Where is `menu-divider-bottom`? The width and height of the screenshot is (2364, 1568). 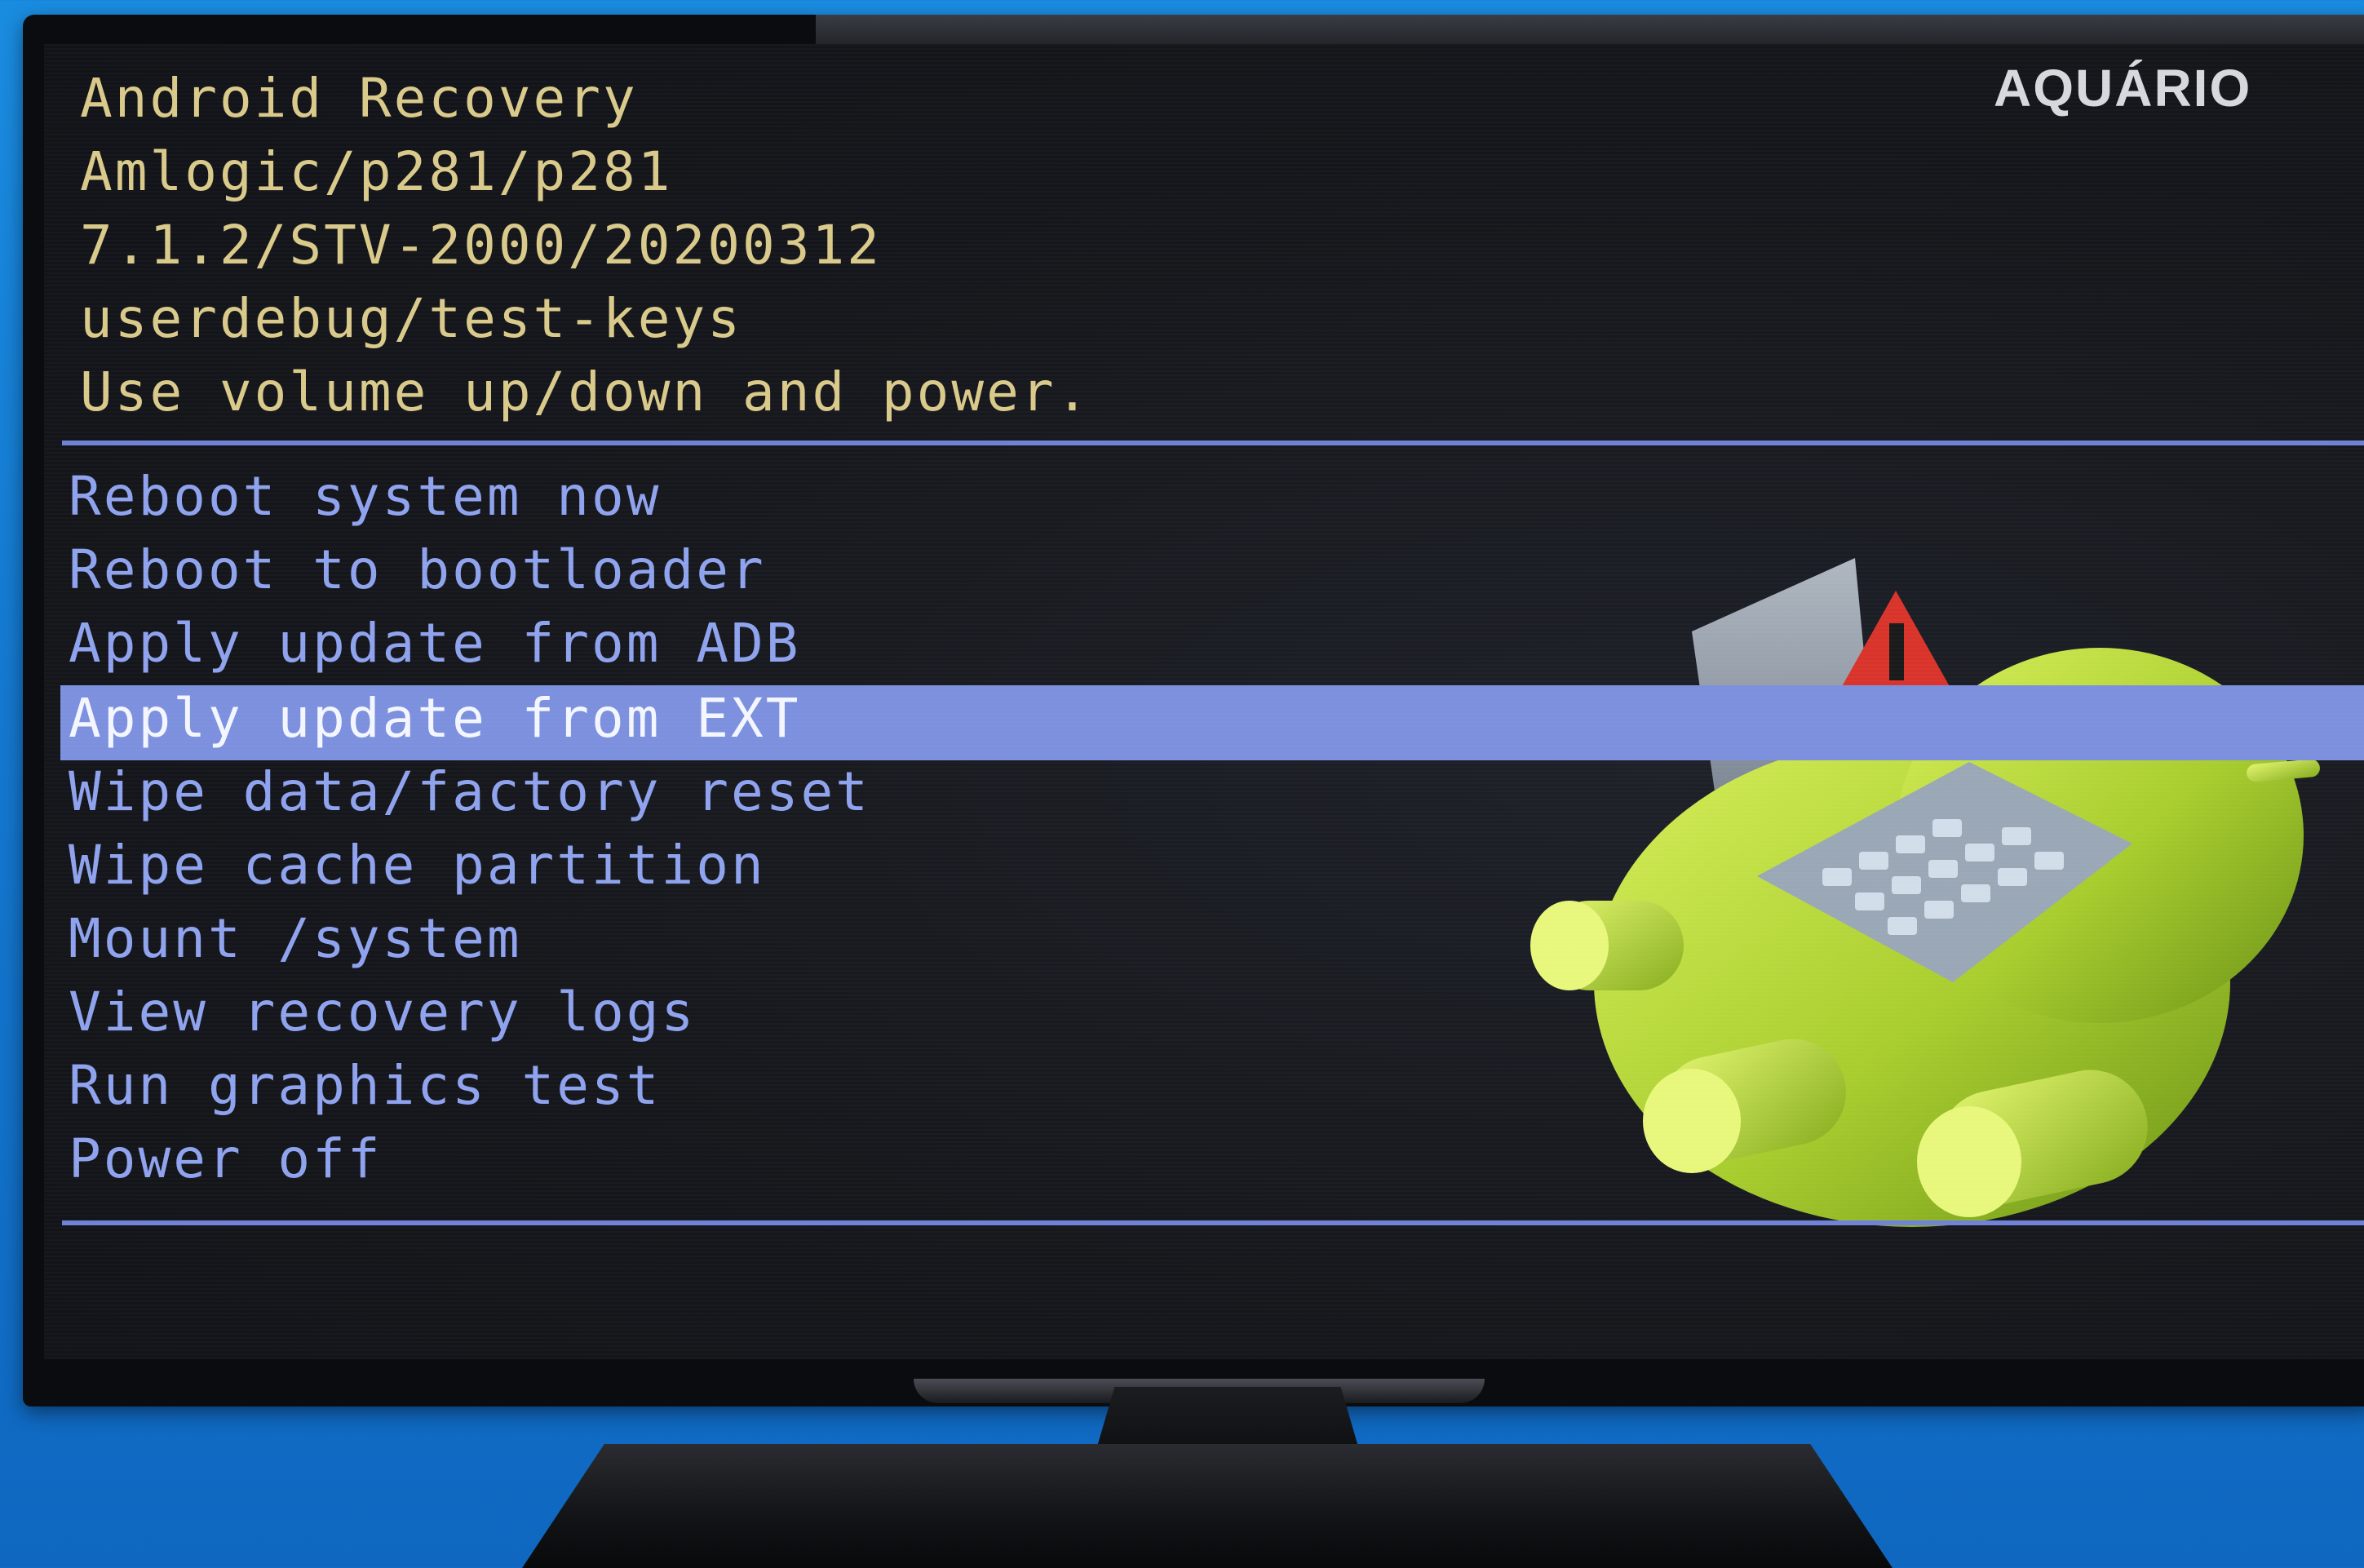 menu-divider-bottom is located at coordinates (1213, 1222).